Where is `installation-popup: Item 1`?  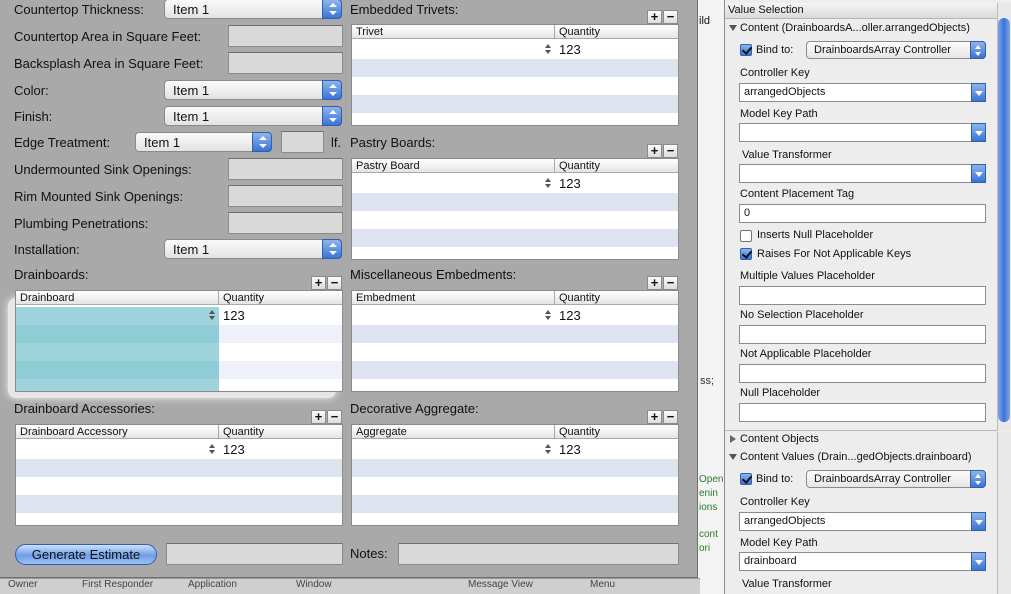
installation-popup: Item 1 is located at coordinates (253, 249).